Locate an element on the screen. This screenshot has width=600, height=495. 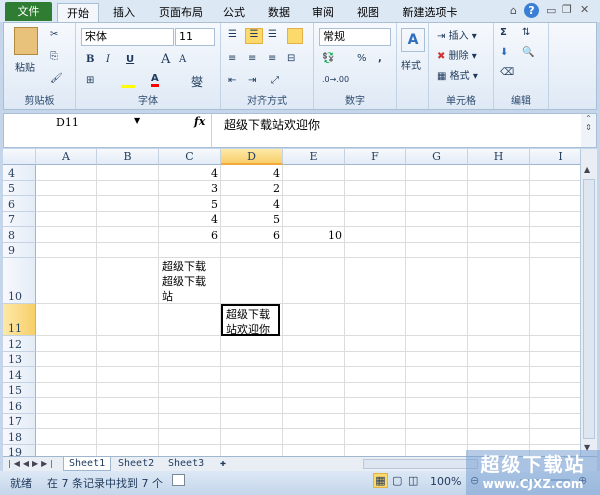
phonetic-button: 燮 is located at coordinates (197, 81).